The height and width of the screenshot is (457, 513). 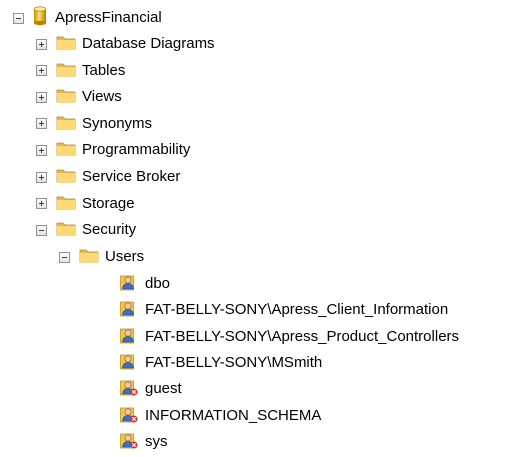 I want to click on tree-node-user-dbo: dbo, so click(x=145, y=284).